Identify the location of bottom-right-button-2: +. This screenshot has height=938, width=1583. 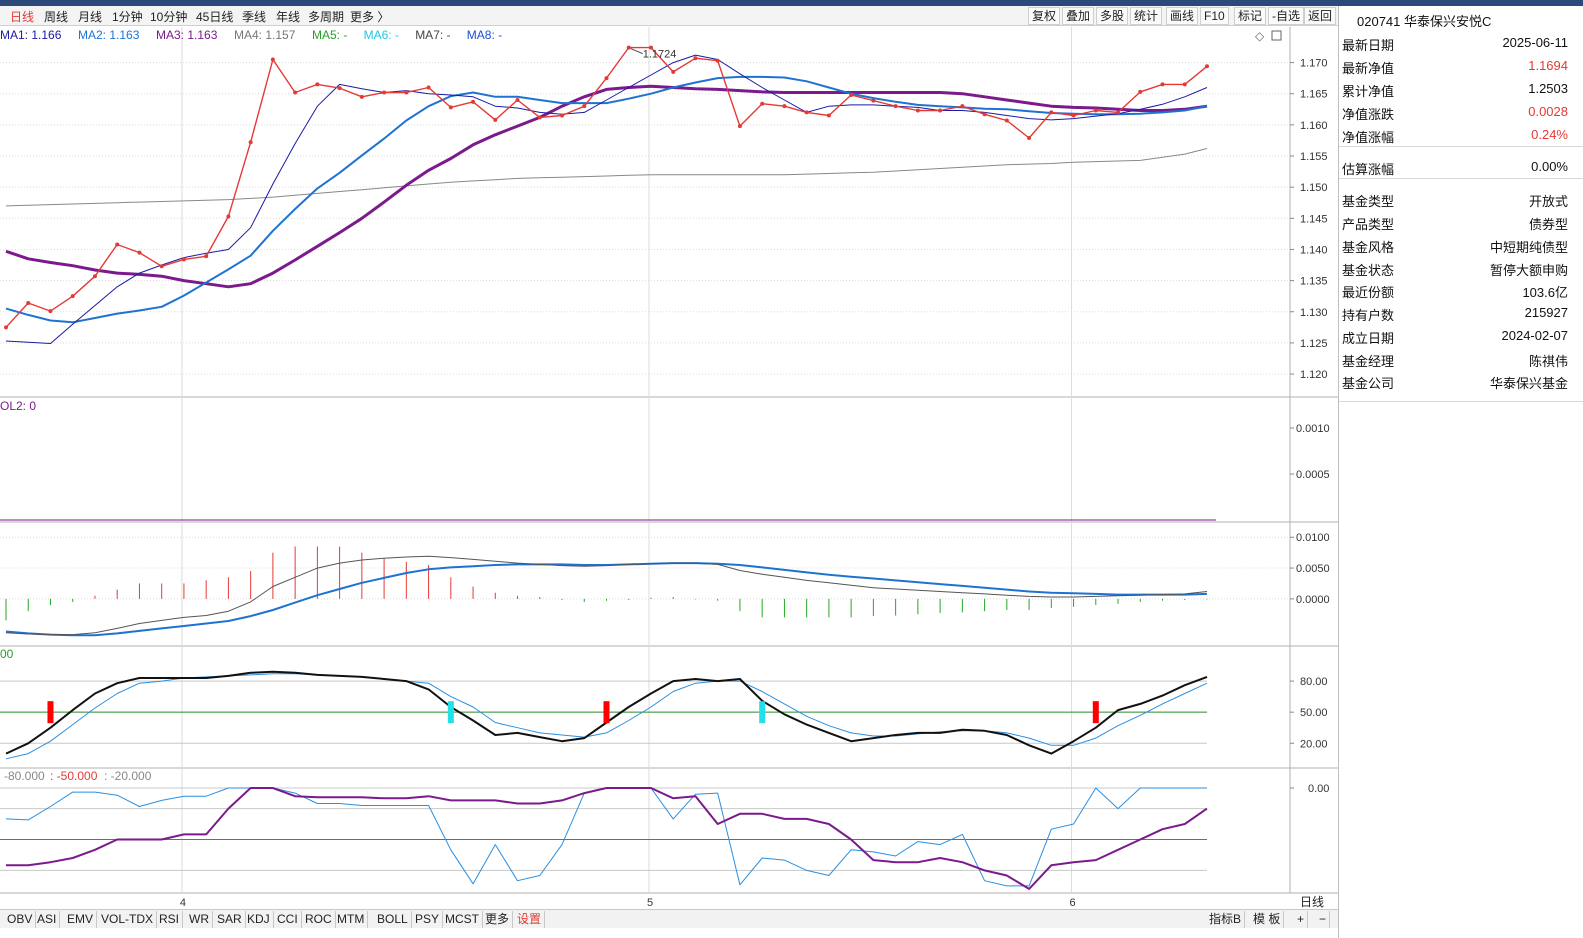
(1301, 919).